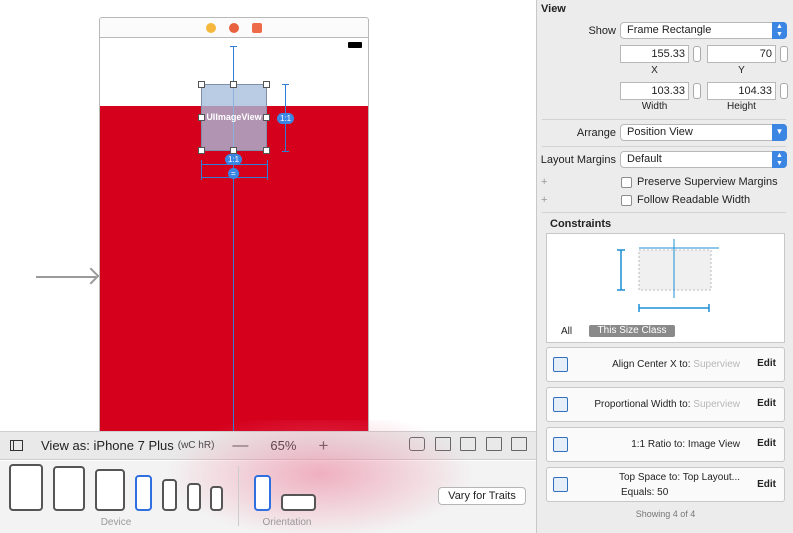 The image size is (793, 533). Describe the element at coordinates (201, 117) in the screenshot. I see `resize-handle-left` at that location.